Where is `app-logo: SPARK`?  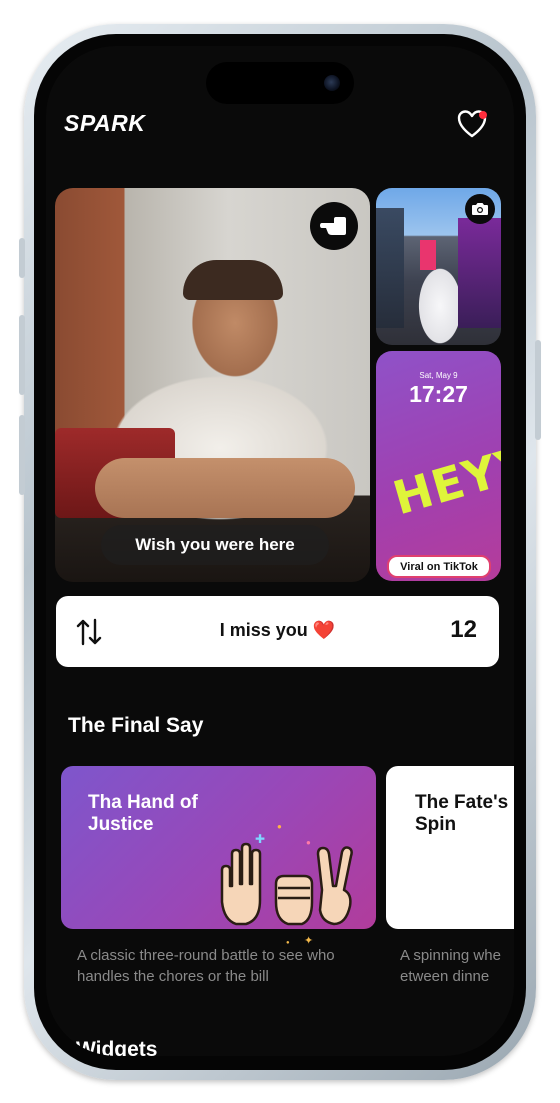
app-logo: SPARK is located at coordinates (105, 123).